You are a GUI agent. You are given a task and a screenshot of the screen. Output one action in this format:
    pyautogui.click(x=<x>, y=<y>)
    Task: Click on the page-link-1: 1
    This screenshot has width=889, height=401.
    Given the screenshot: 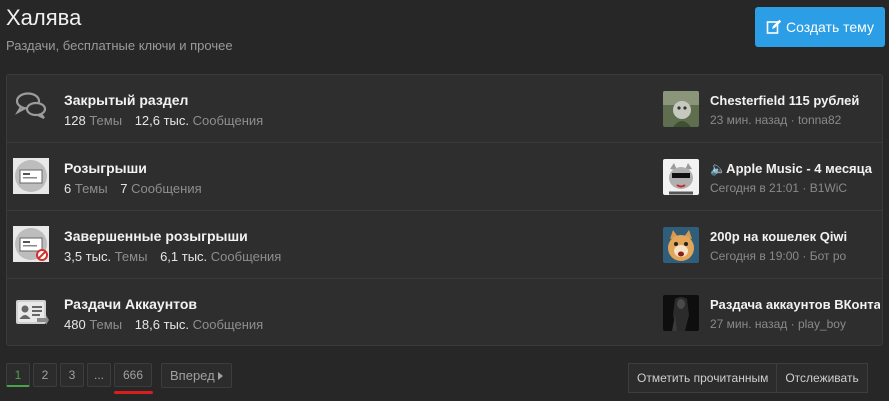 What is the action you would take?
    pyautogui.click(x=18, y=375)
    